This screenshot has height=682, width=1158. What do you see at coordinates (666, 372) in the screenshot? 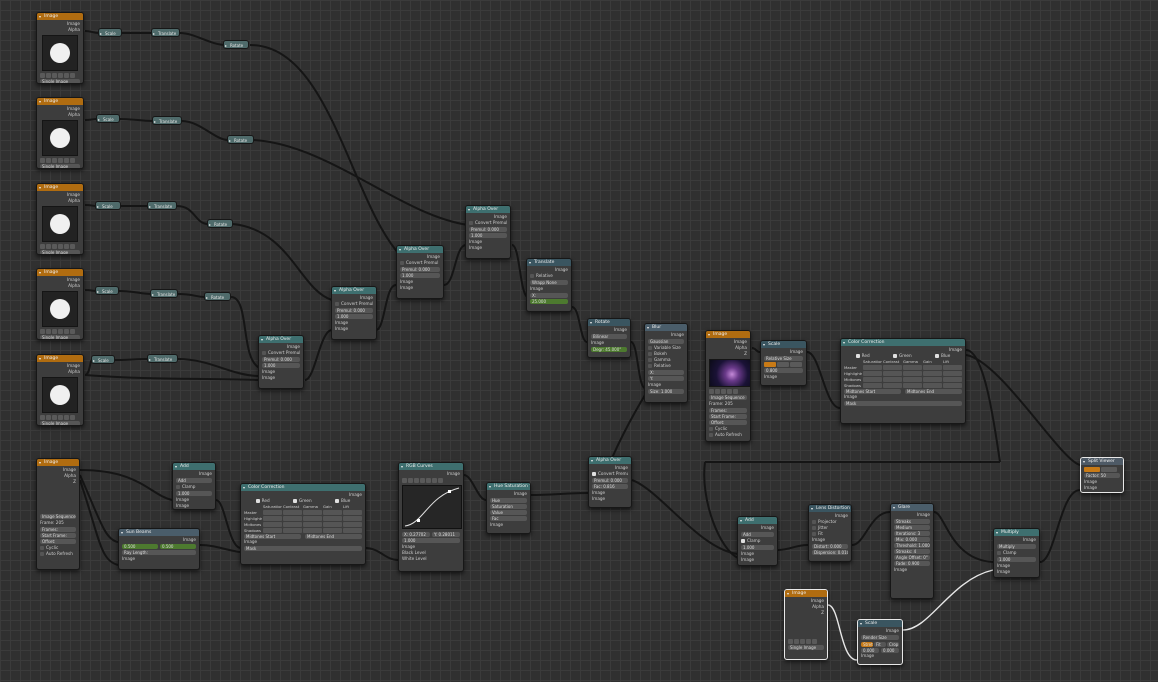
I see `x-field: X:` at bounding box center [666, 372].